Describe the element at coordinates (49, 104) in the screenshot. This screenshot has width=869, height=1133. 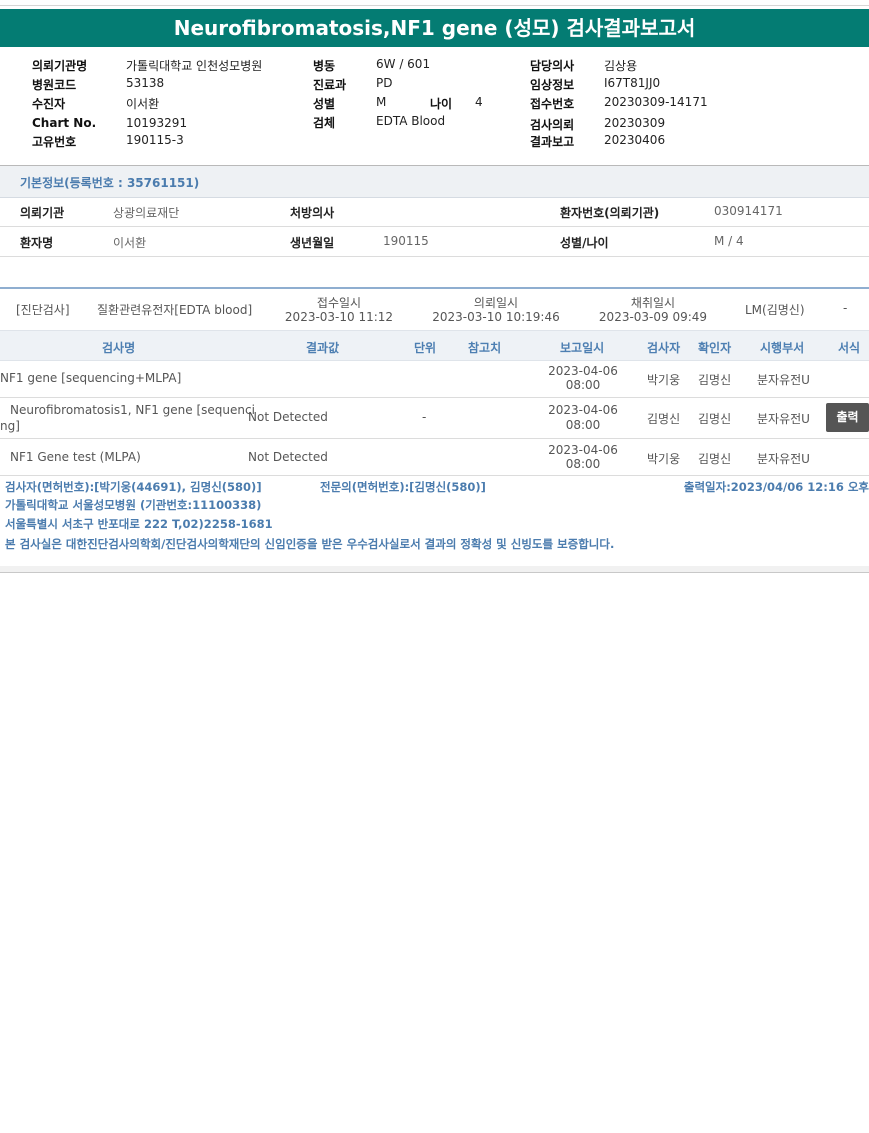
I see `patient-label: 수진자` at that location.